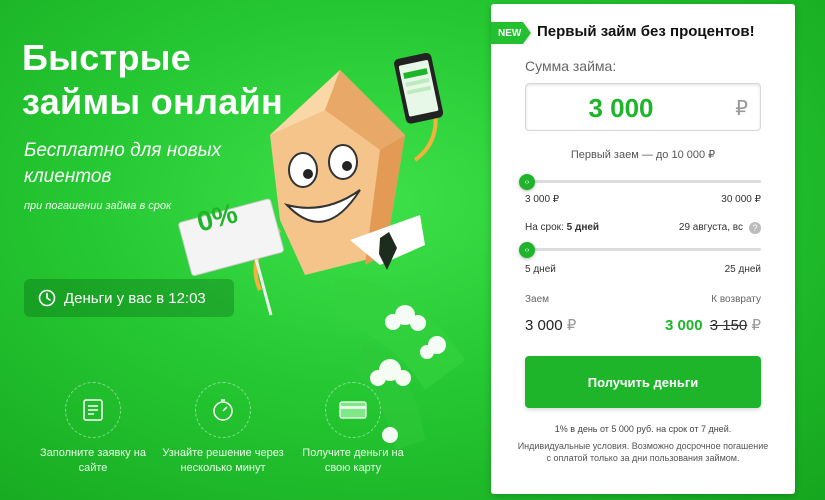 The image size is (825, 500). What do you see at coordinates (223, 460) in the screenshot?
I see `step-label: Узнайте решение через несколько минут` at bounding box center [223, 460].